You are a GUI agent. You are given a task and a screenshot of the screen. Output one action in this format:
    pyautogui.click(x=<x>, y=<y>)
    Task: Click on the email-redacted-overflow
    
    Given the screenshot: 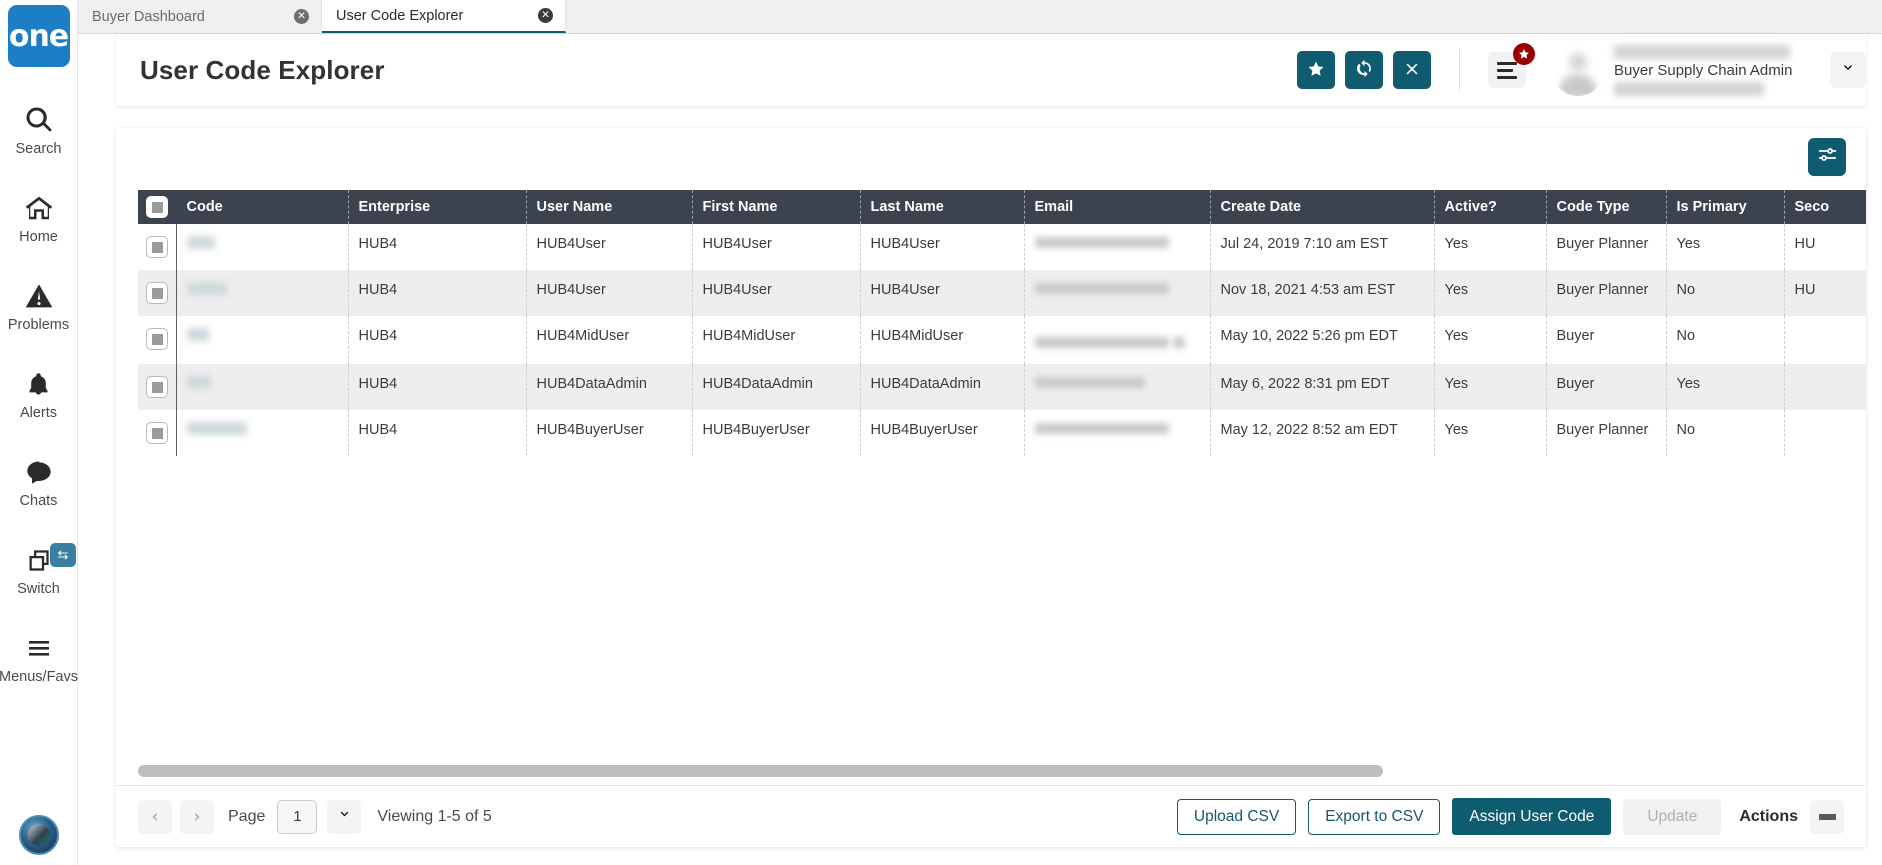 What is the action you would take?
    pyautogui.click(x=1178, y=342)
    